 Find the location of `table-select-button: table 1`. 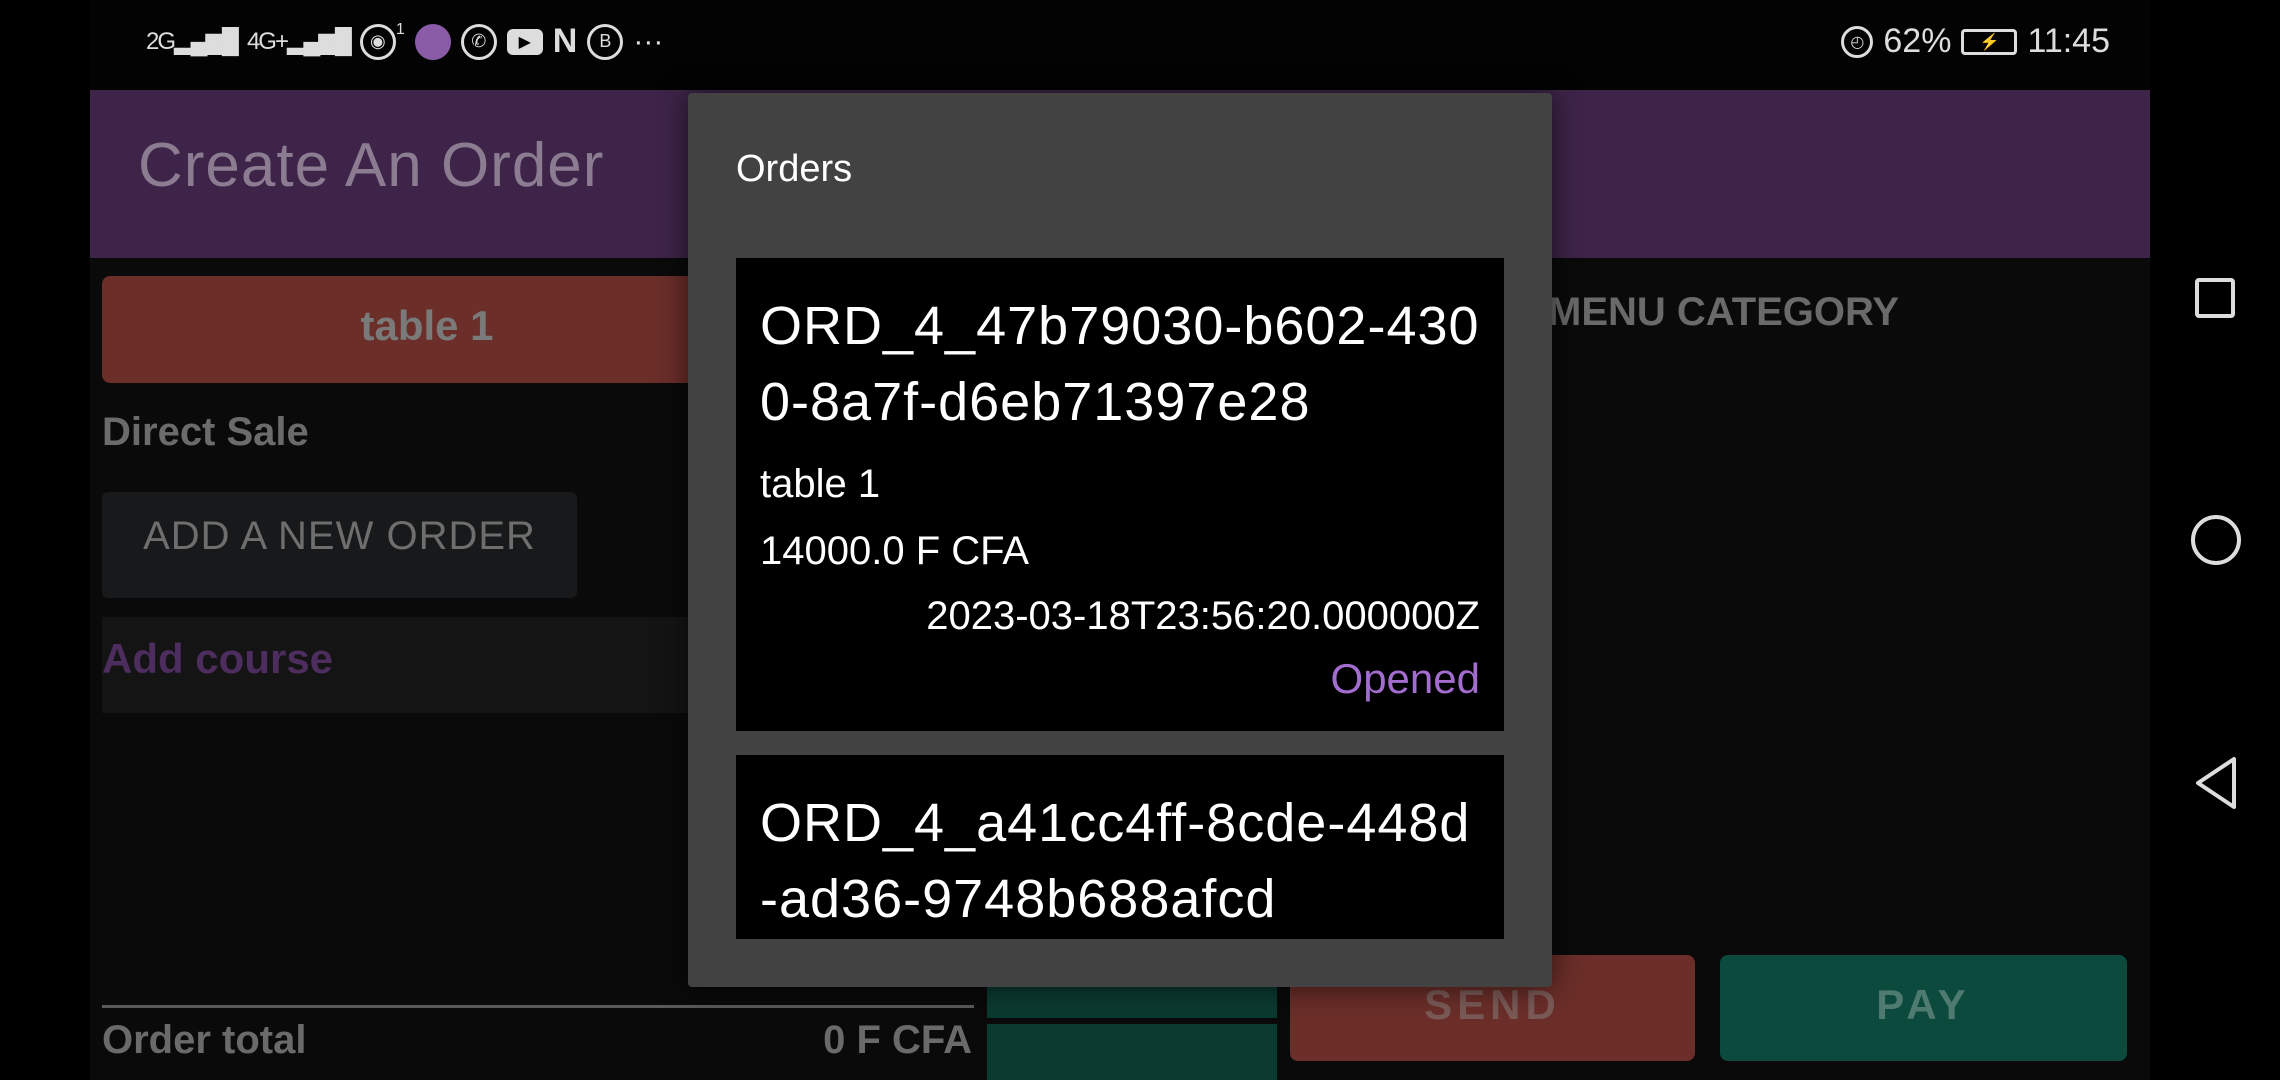

table-select-button: table 1 is located at coordinates (427, 329).